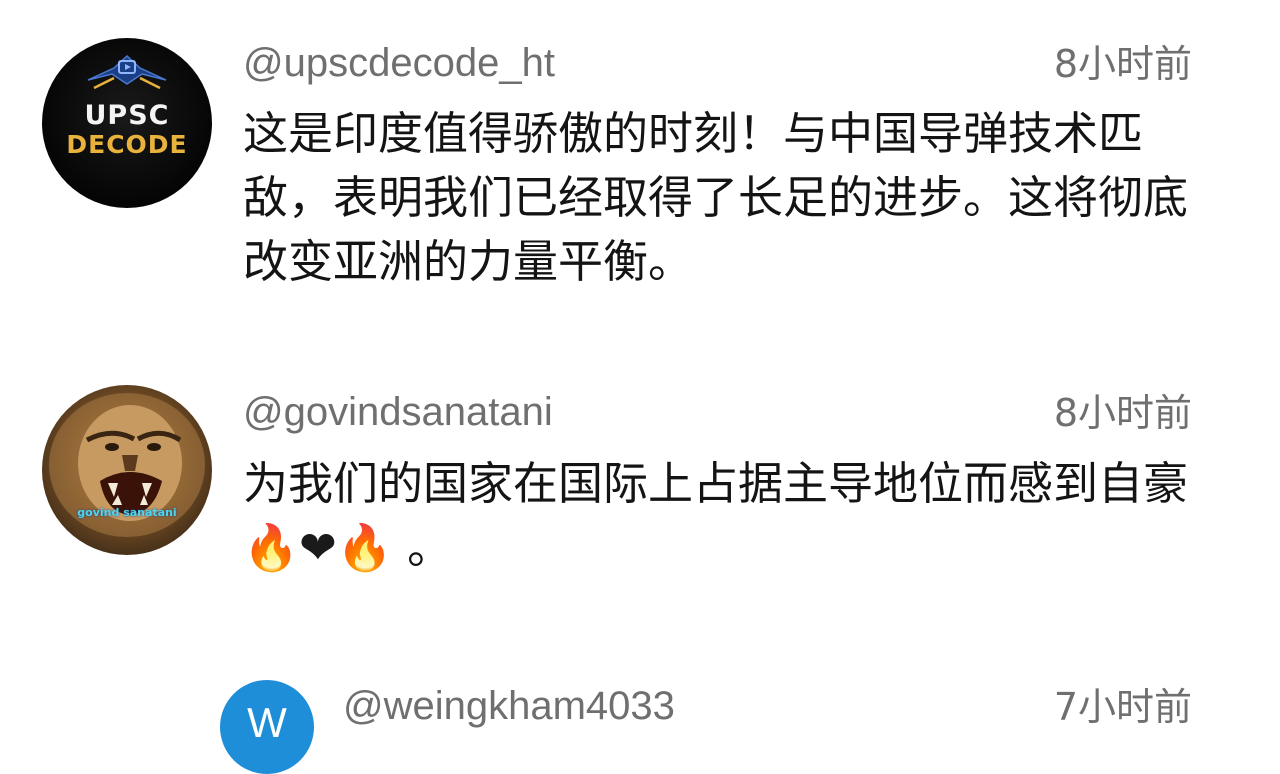 The image size is (1280, 774). Describe the element at coordinates (1122, 707) in the screenshot. I see `comment-timestamp: 7小时前` at that location.